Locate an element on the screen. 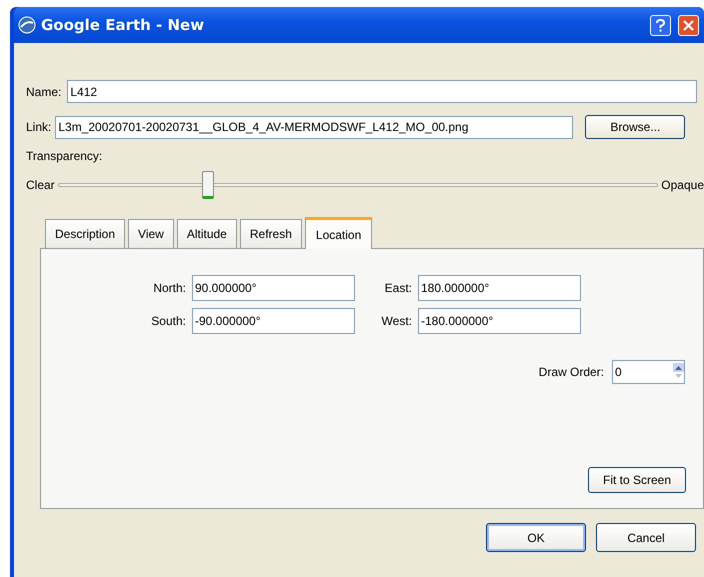 The image size is (704, 577). coordinate-field: 180.000000° is located at coordinates (499, 288).